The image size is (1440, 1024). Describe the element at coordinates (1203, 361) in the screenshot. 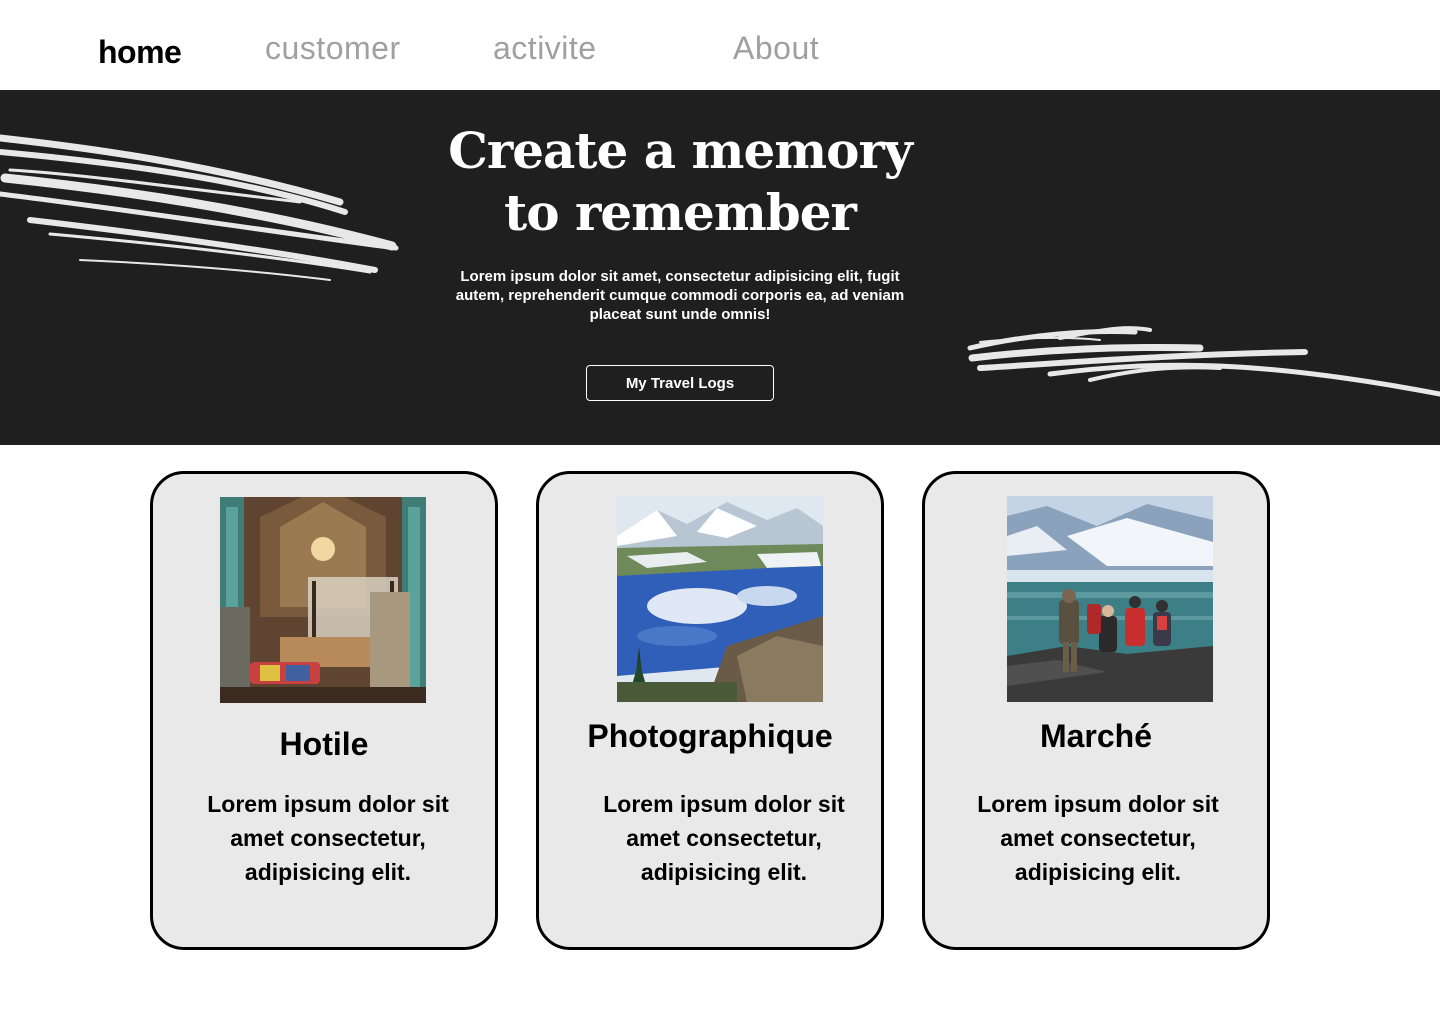

I see `scribble-decoration-right` at that location.